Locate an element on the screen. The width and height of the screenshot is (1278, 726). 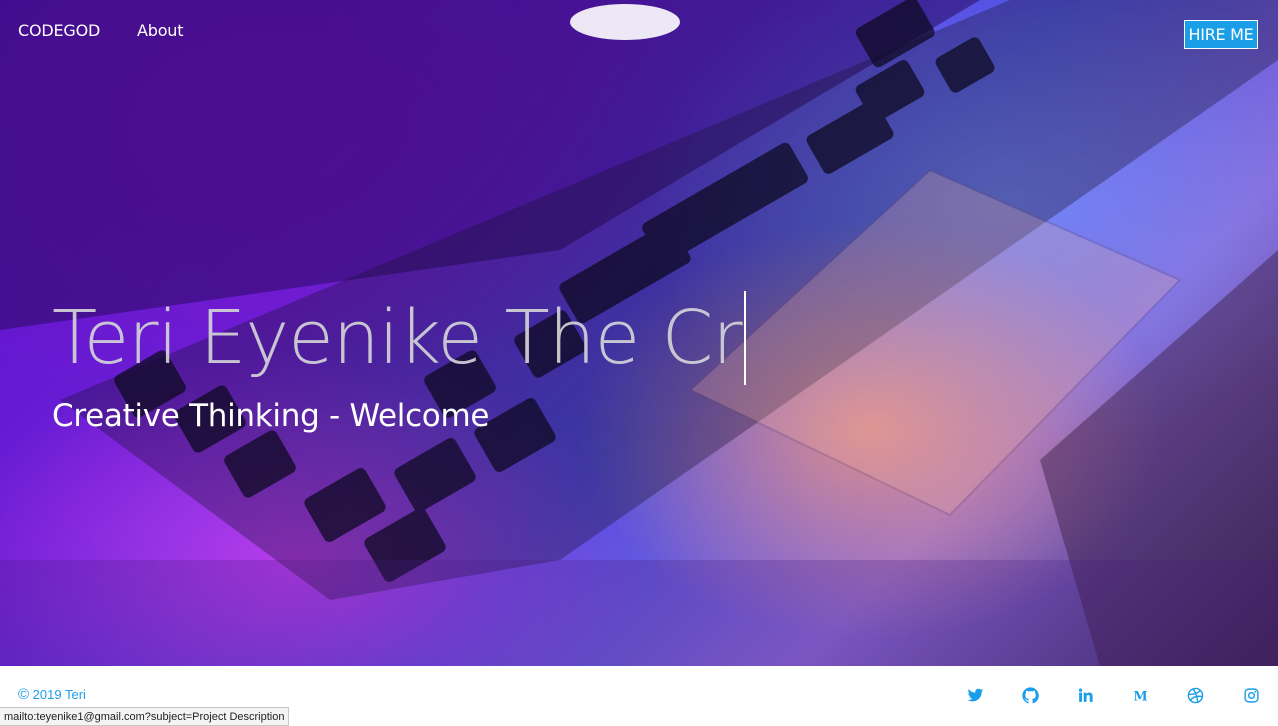
medium-letter: M is located at coordinates (1140, 696).